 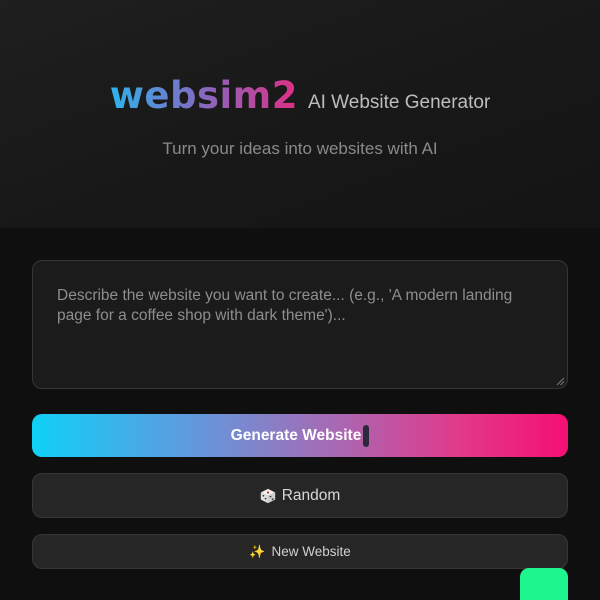 What do you see at coordinates (311, 551) in the screenshot?
I see `new-website-label: New Website` at bounding box center [311, 551].